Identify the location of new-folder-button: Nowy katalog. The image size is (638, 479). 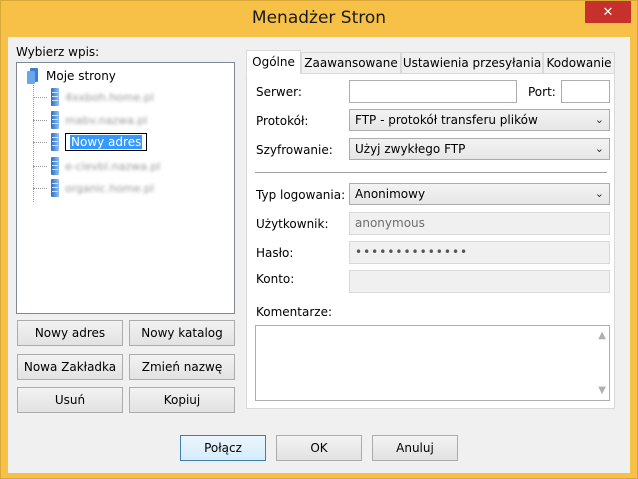
(182, 333).